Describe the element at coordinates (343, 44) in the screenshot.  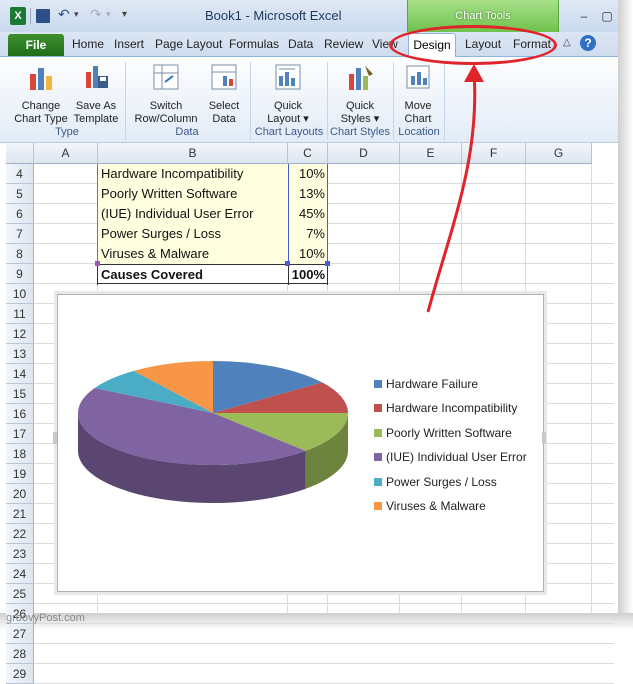
I see `tab-review: Review` at that location.